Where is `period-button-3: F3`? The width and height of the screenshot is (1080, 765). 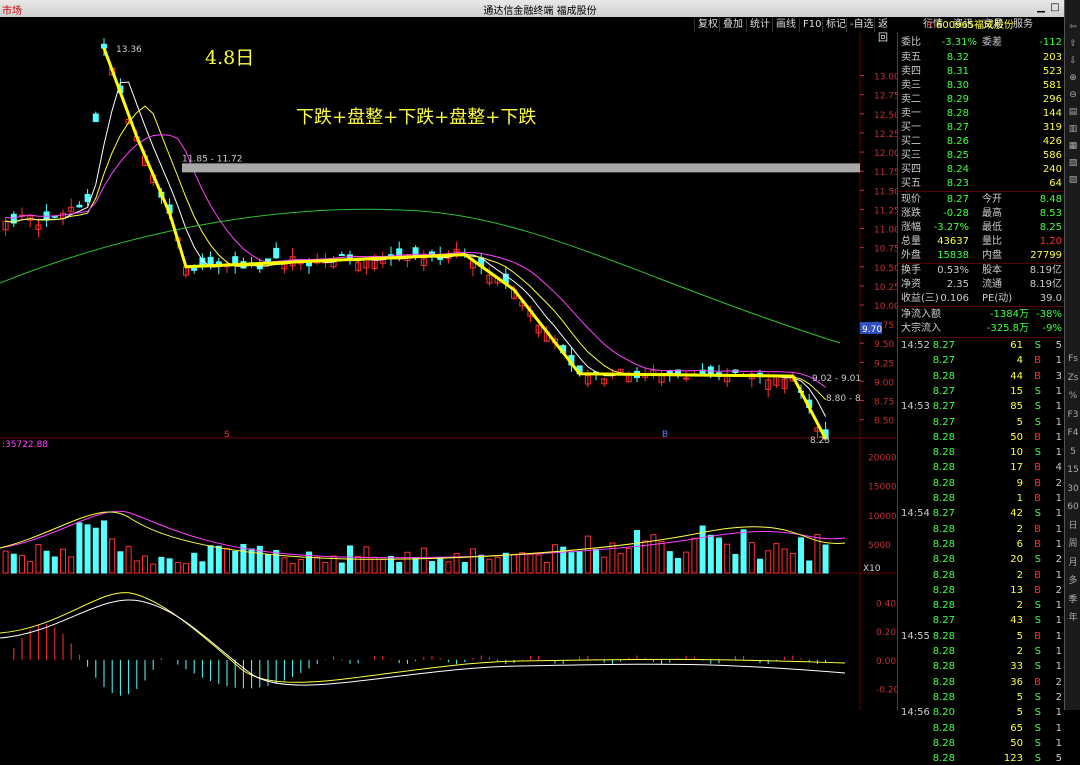 period-button-3: F3 is located at coordinates (1073, 415).